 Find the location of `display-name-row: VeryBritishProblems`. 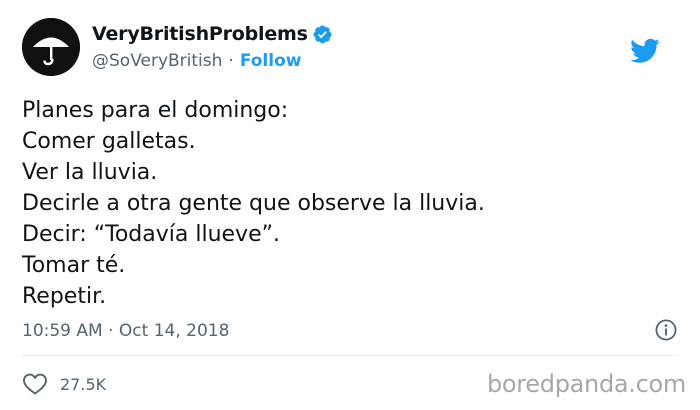

display-name-row: VeryBritishProblems is located at coordinates (212, 34).